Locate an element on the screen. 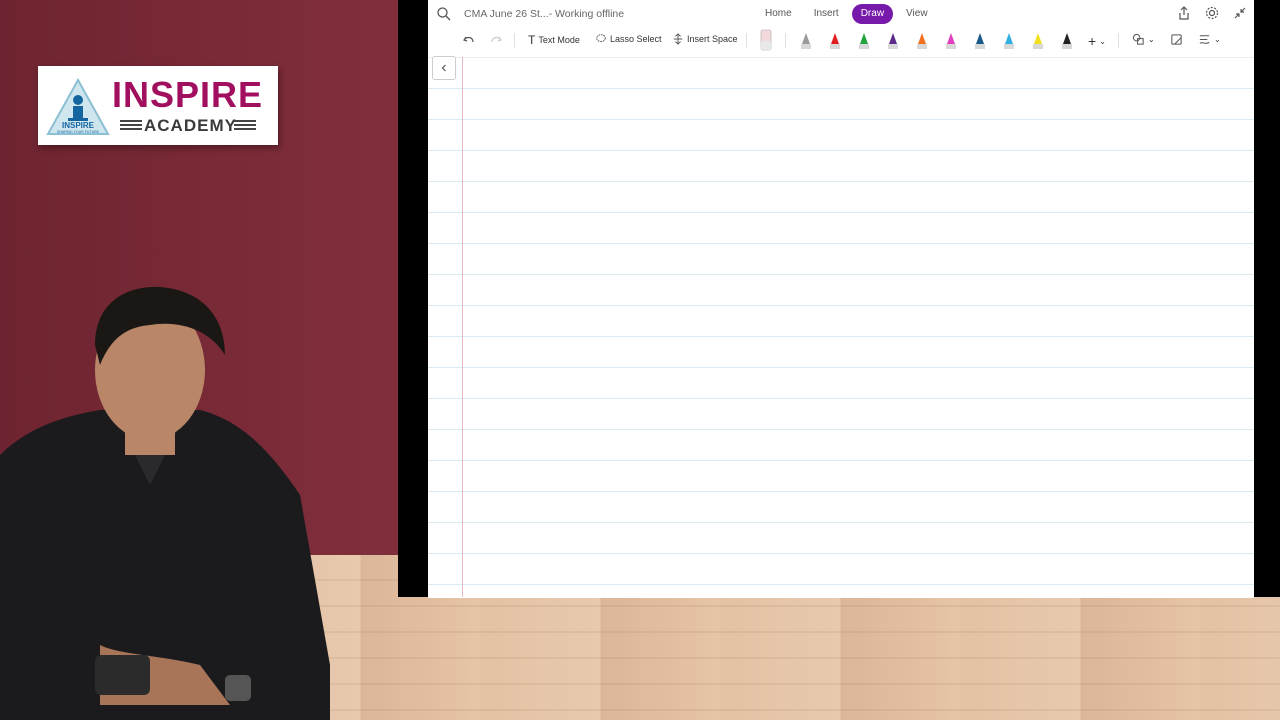 Image resolution: width=1280 pixels, height=720 pixels. title-actions is located at coordinates (1212, 13).